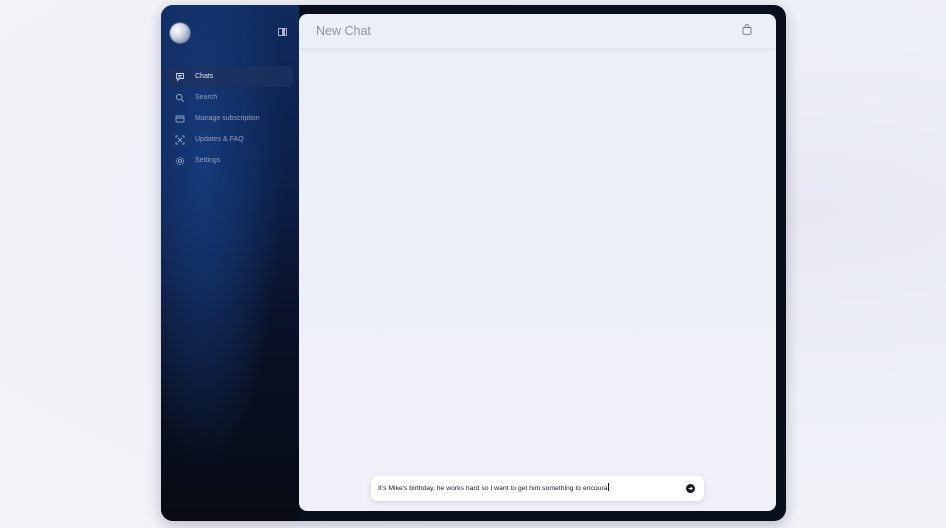  Describe the element at coordinates (180, 33) in the screenshot. I see `avatar` at that location.